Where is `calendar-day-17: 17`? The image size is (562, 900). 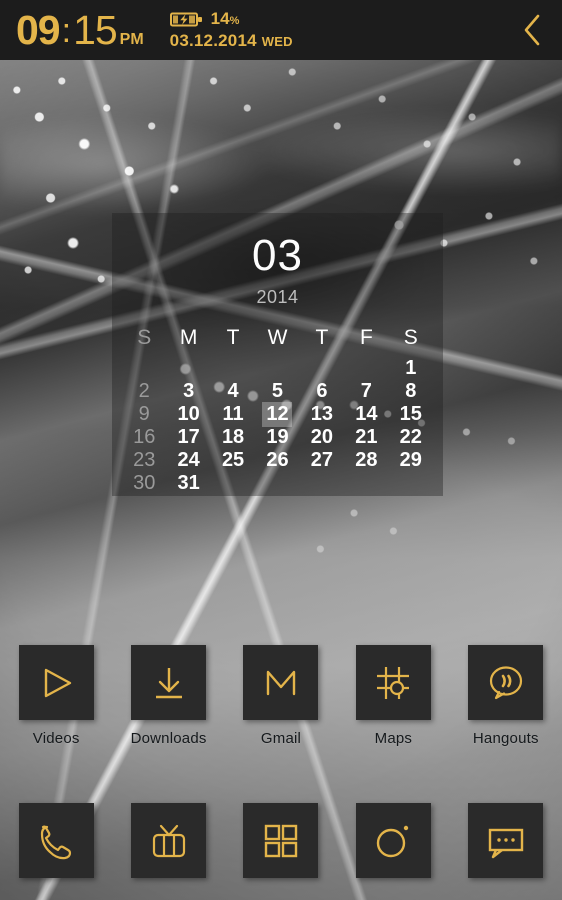
calendar-day-17: 17 is located at coordinates (188, 436).